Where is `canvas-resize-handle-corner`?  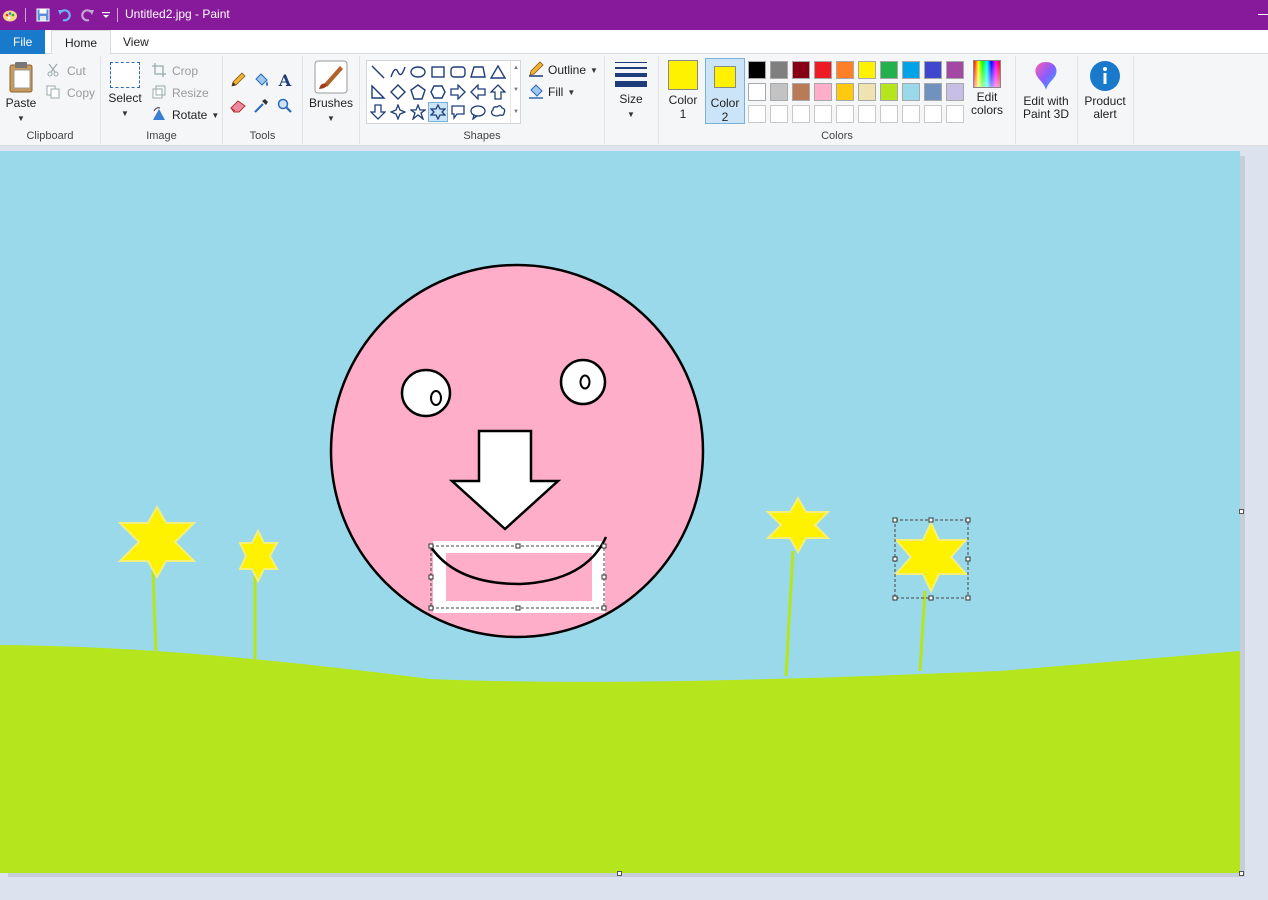
canvas-resize-handle-corner is located at coordinates (1241, 873).